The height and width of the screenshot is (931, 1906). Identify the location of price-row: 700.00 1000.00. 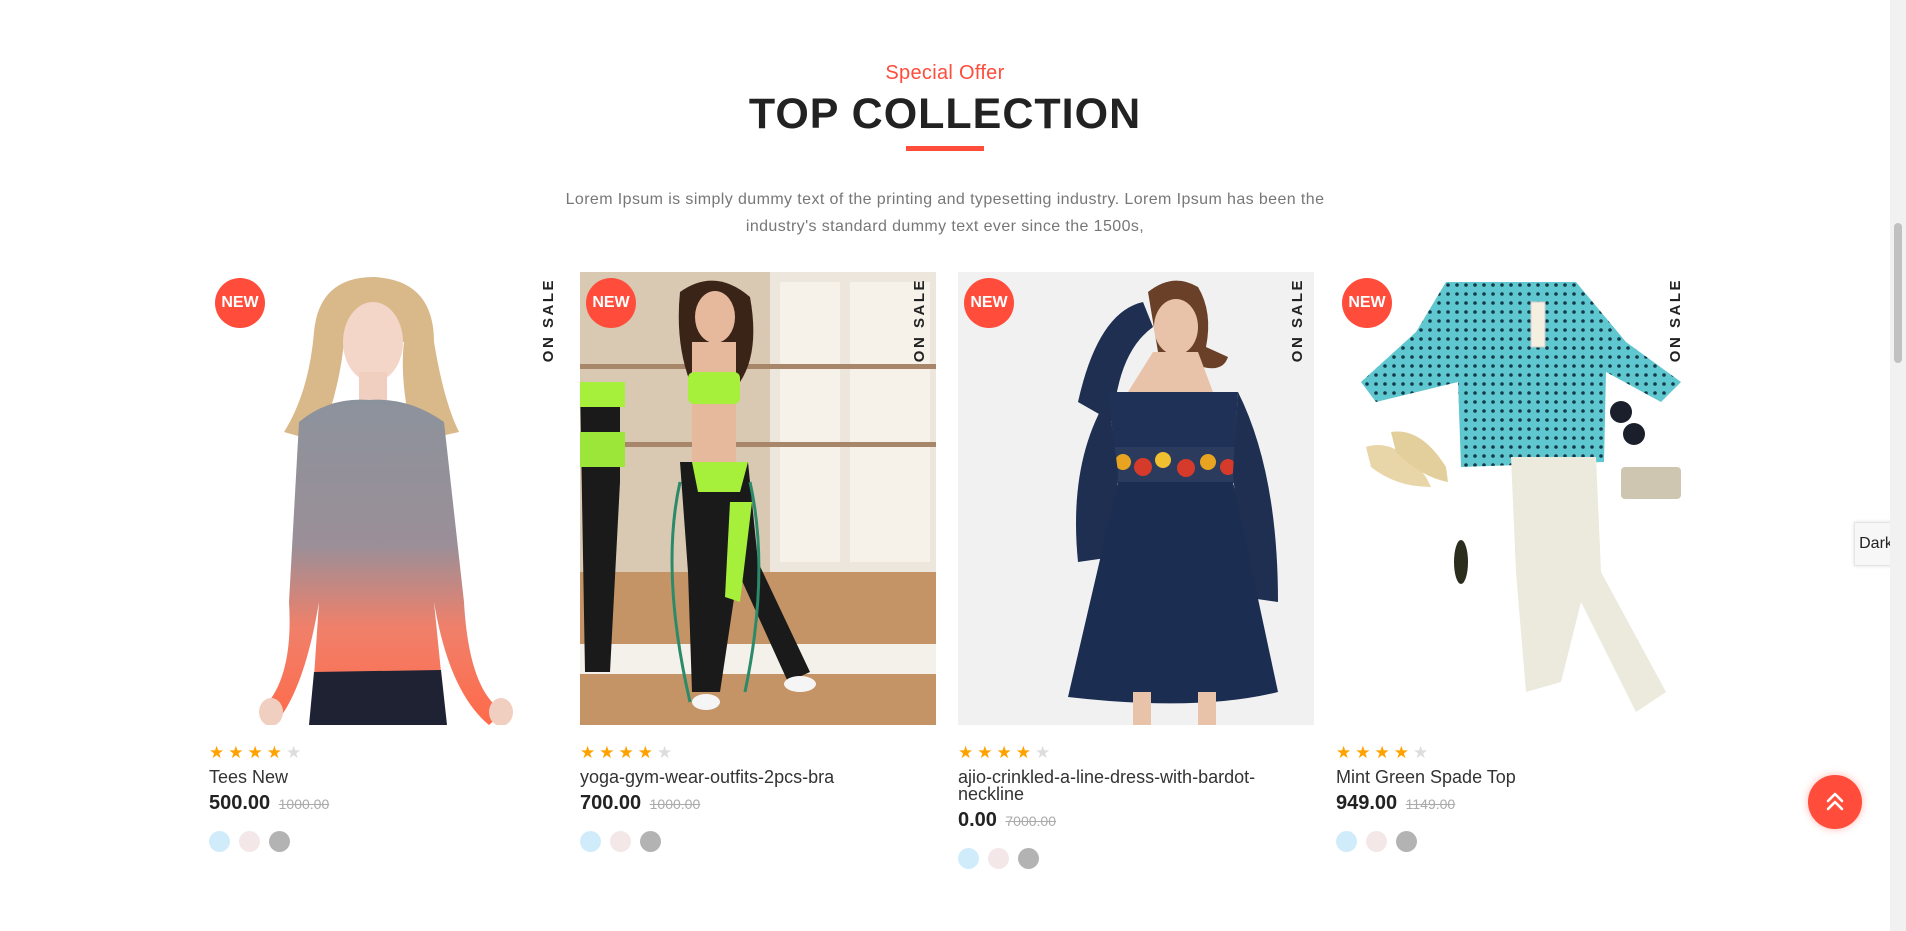
(758, 803).